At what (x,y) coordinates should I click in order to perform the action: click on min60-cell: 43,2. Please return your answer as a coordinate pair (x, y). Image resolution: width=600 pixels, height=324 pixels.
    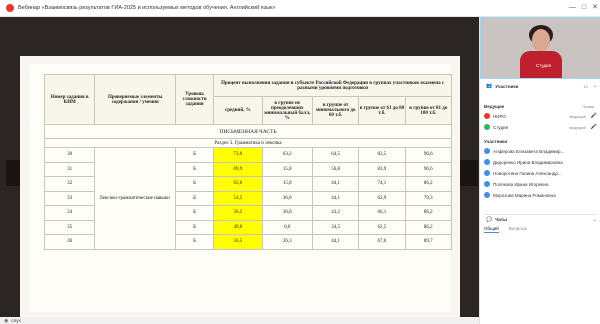
    Looking at the image, I should click on (335, 213).